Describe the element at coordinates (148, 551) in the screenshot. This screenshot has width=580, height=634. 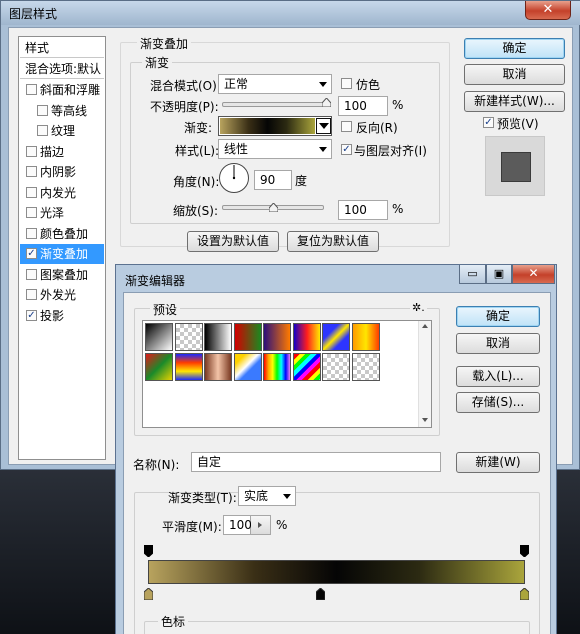
I see `opacity-stop-left` at that location.